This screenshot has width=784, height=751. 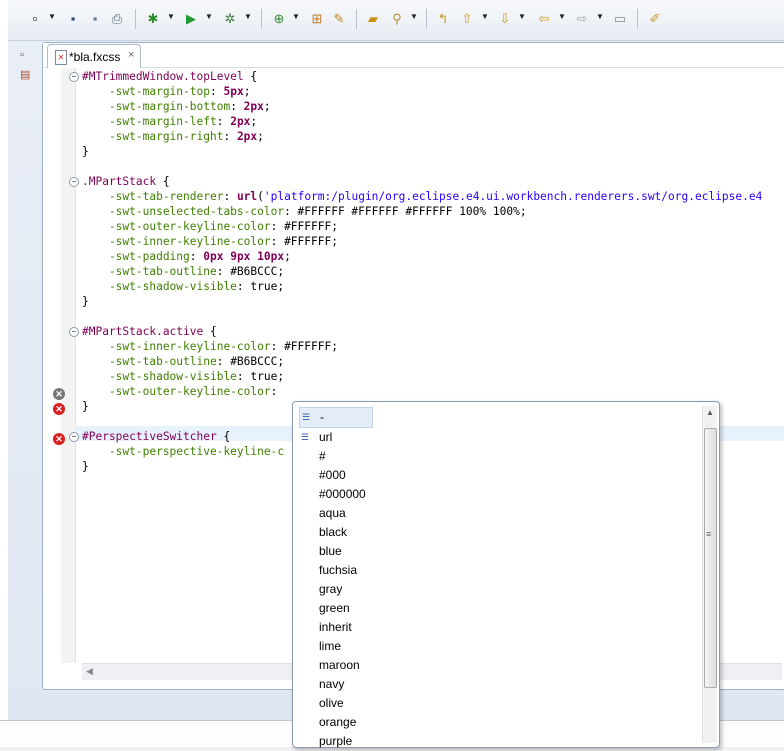 What do you see at coordinates (501, 570) in the screenshot?
I see `completion-item: fuchsia` at bounding box center [501, 570].